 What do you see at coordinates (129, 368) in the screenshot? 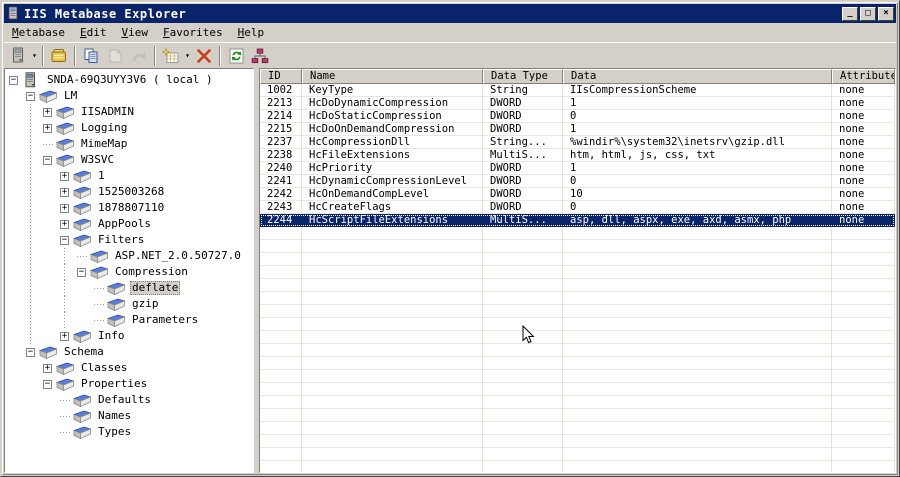
I see `tree-item-classes: + Classes` at bounding box center [129, 368].